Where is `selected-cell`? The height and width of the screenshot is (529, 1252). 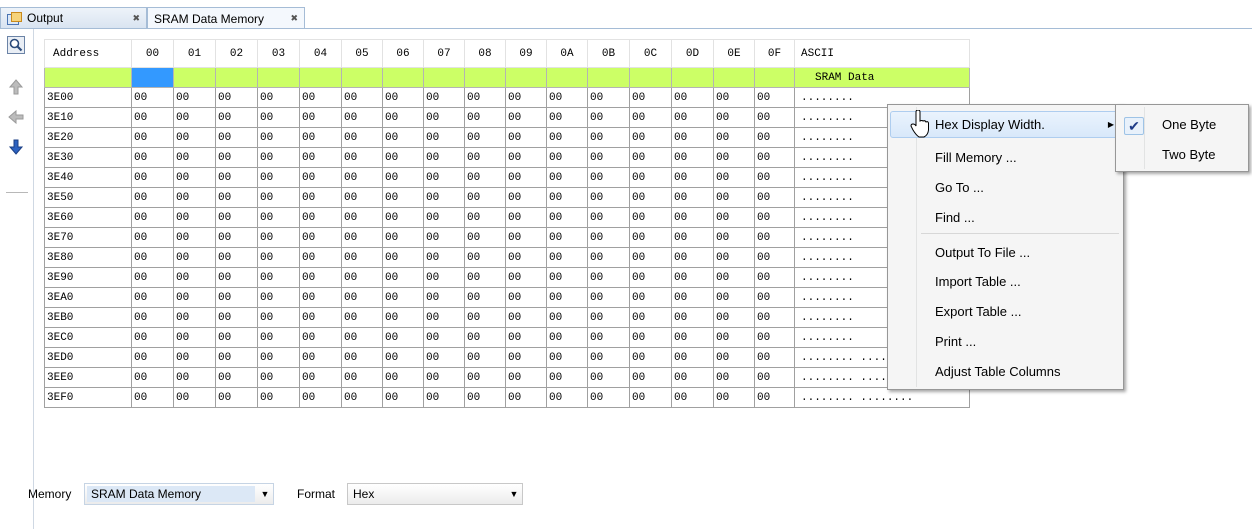 selected-cell is located at coordinates (152, 77).